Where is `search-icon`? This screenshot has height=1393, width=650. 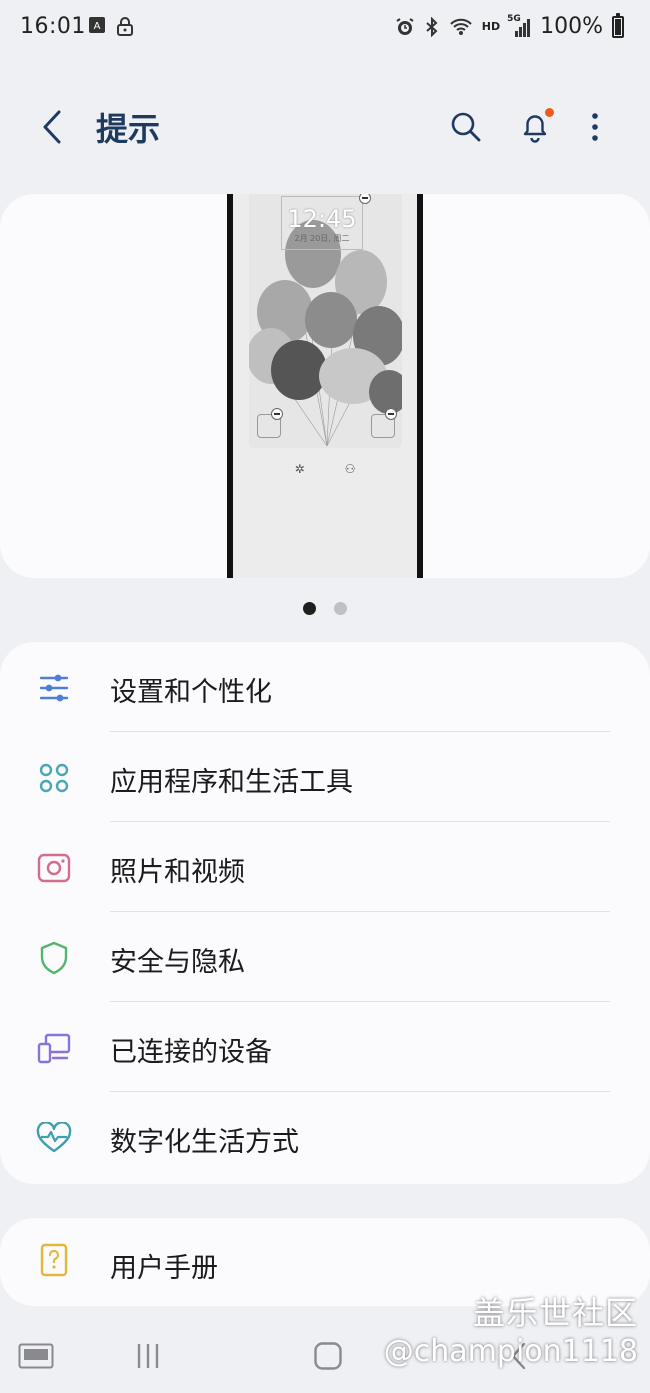
search-icon is located at coordinates (466, 127).